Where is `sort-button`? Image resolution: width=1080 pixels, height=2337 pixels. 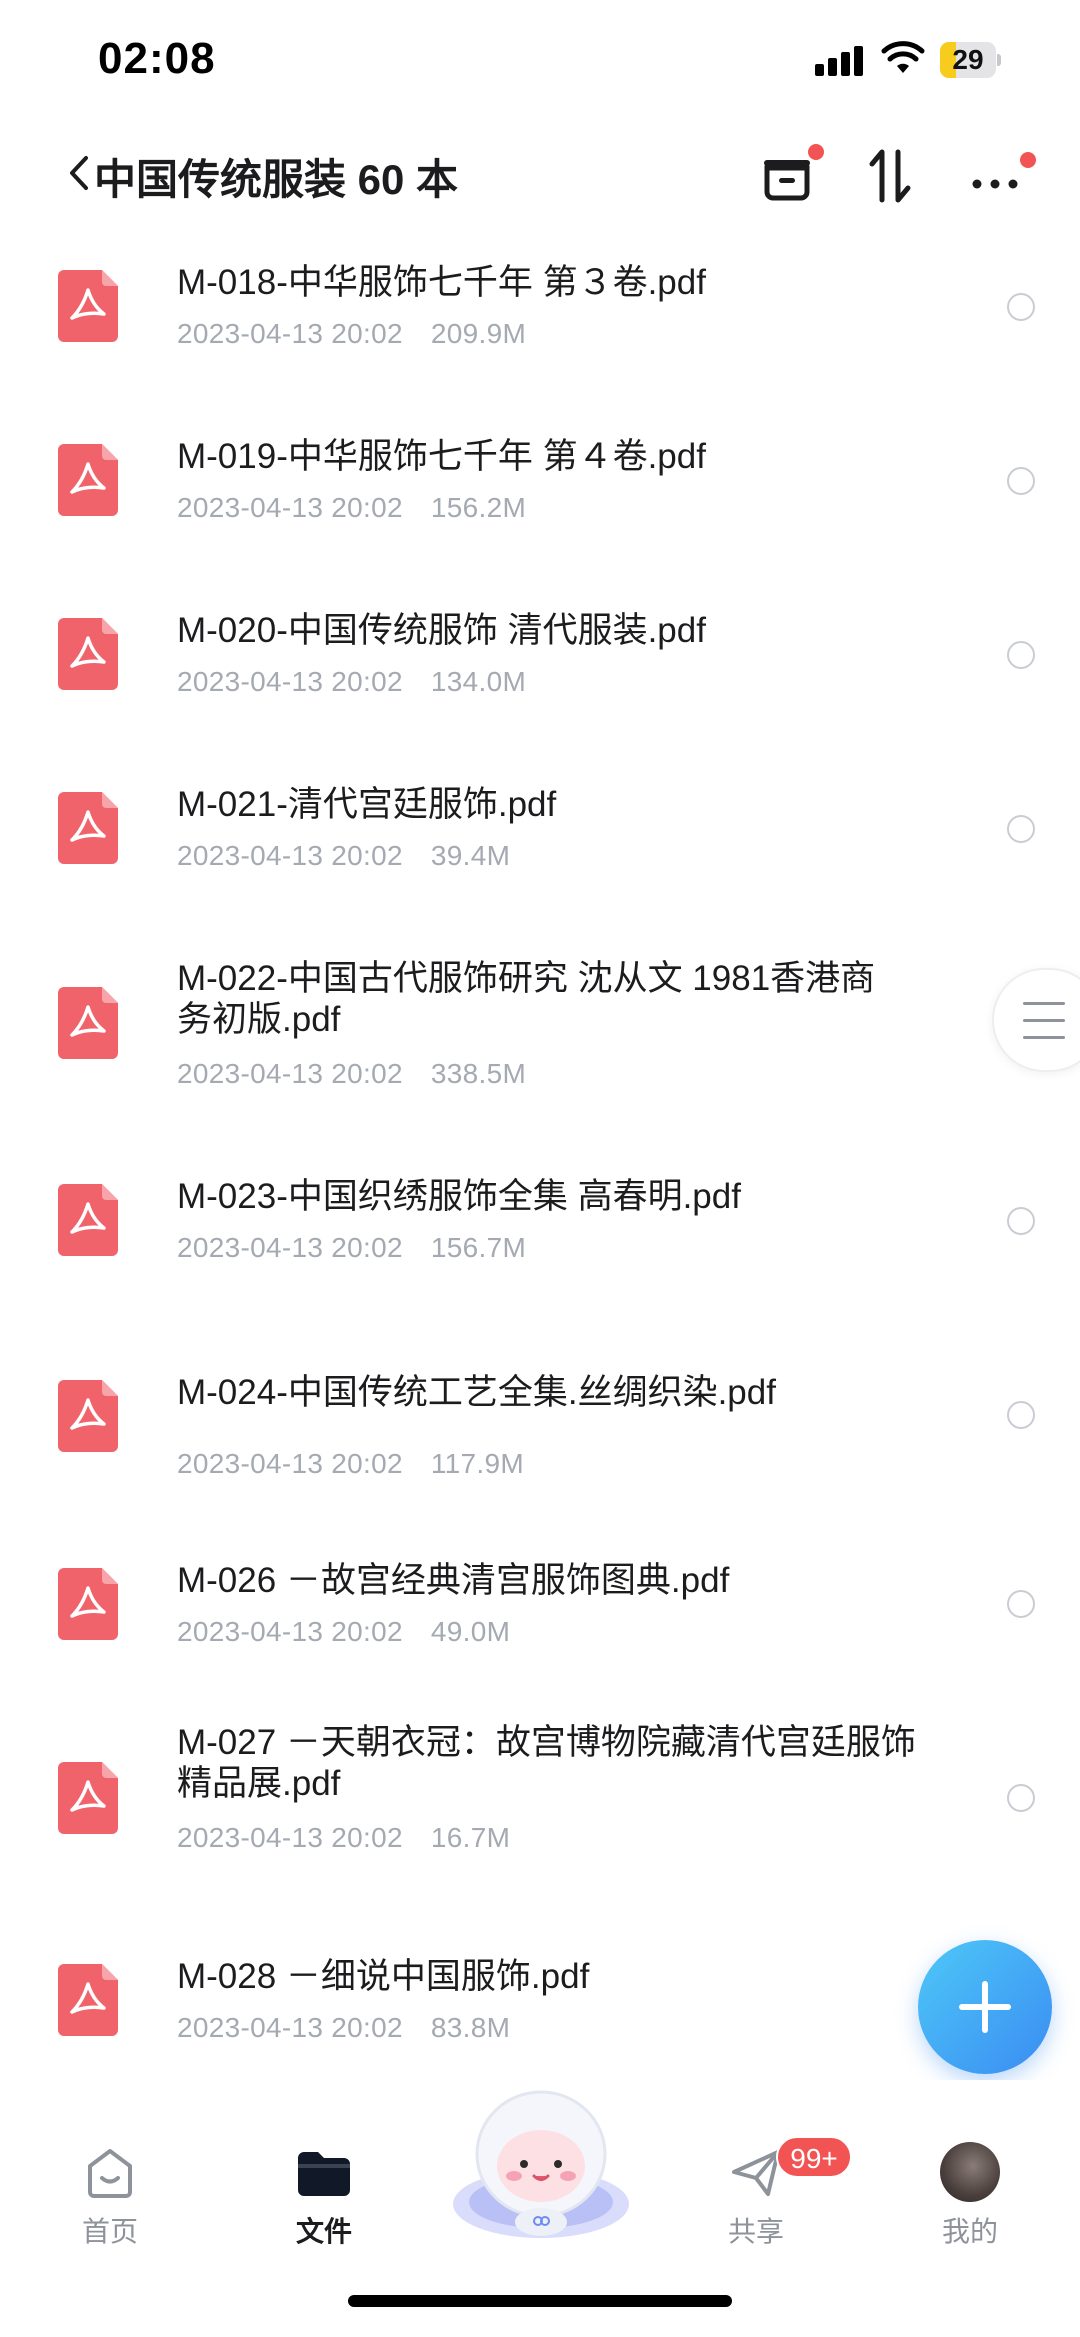 sort-button is located at coordinates (891, 175).